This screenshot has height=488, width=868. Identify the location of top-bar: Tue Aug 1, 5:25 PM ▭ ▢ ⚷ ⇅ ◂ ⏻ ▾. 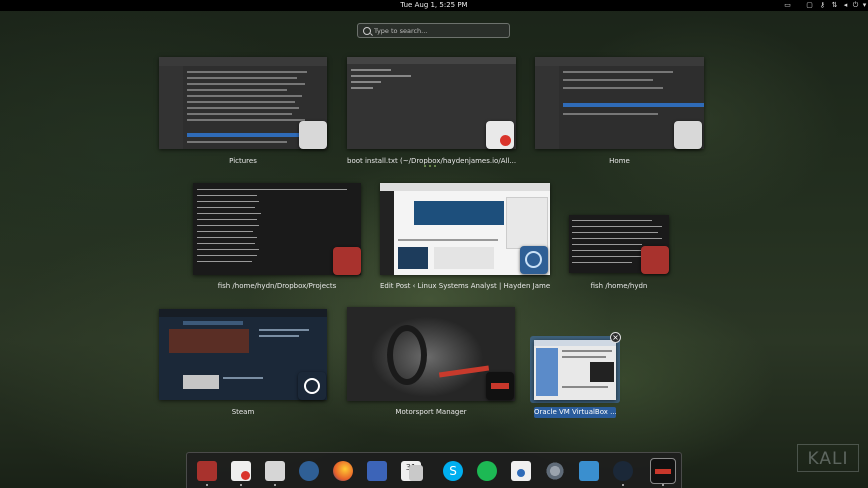
(434, 5).